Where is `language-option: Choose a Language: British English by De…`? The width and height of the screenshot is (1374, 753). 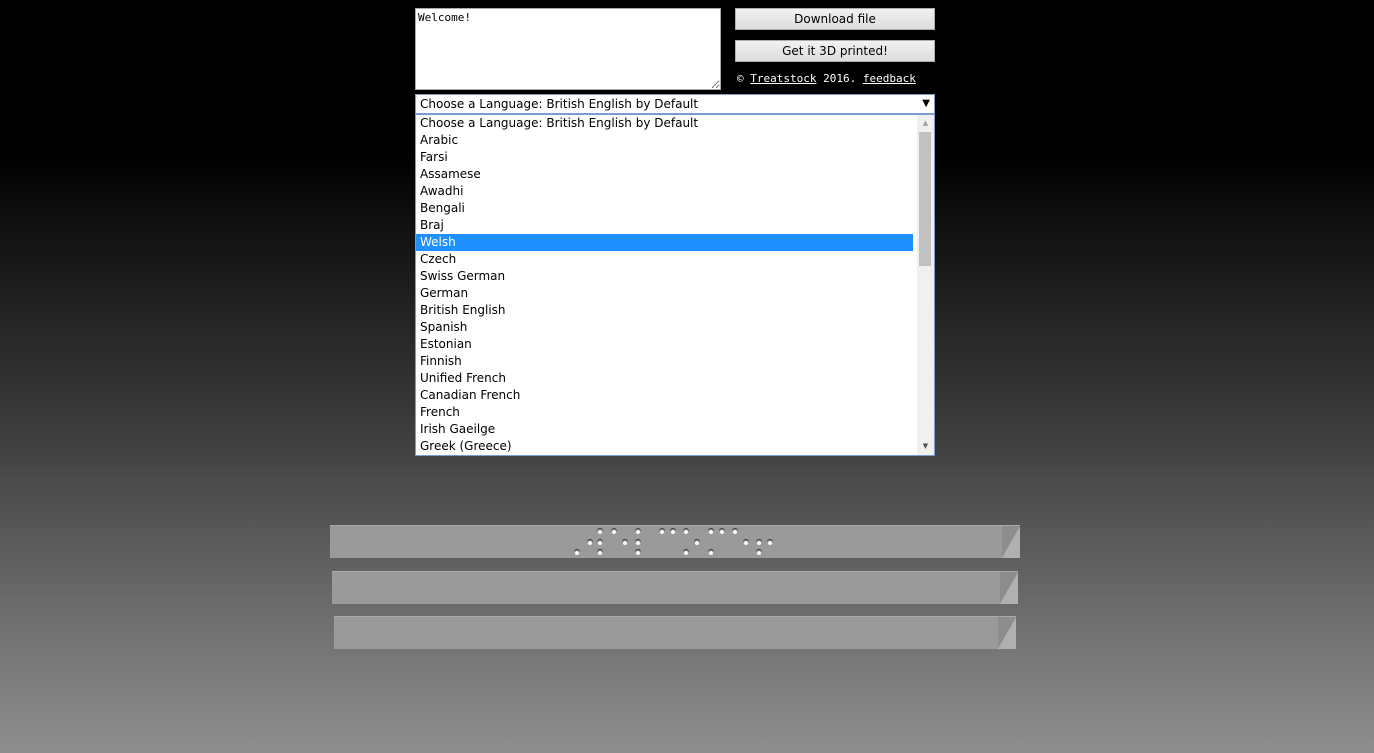
language-option: Choose a Language: British English by De… is located at coordinates (664, 123).